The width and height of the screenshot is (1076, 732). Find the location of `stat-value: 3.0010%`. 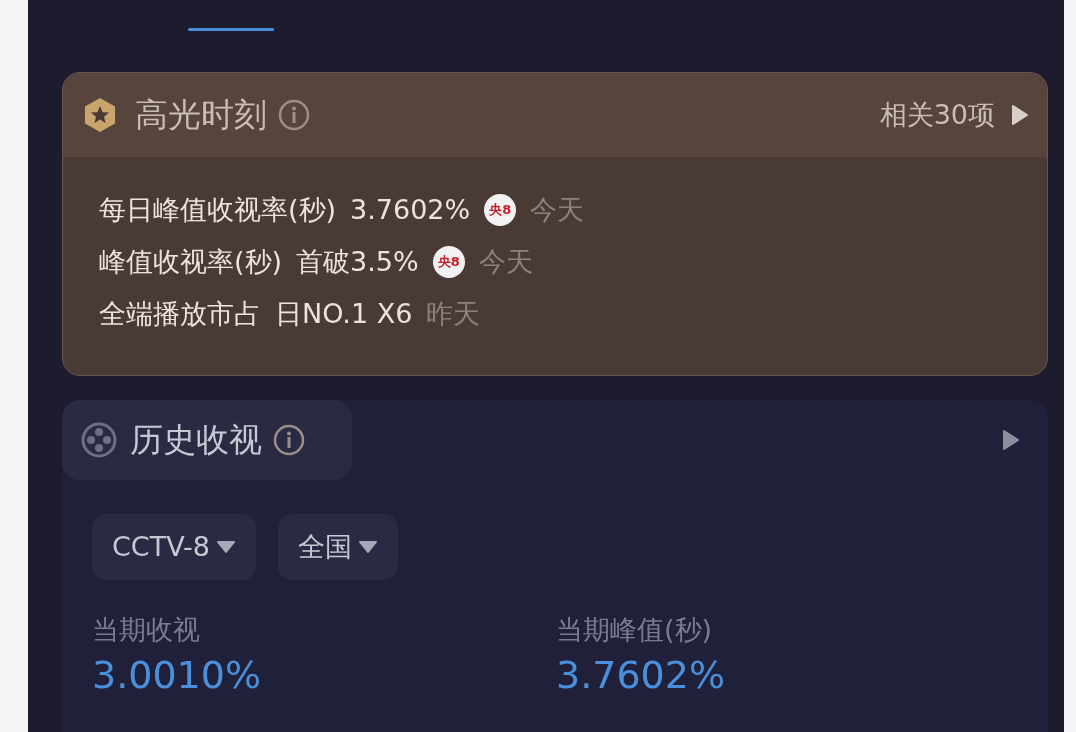

stat-value: 3.0010% is located at coordinates (177, 675).